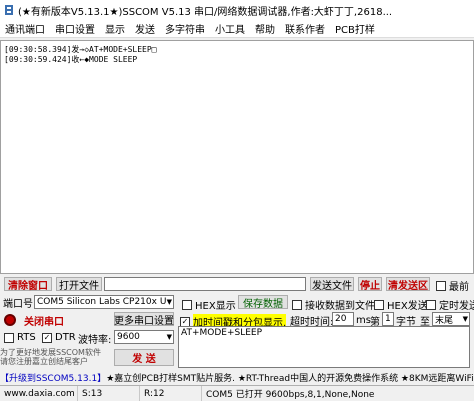  What do you see at coordinates (80, 49) in the screenshot?
I see `output-line: [09:30:58.394]发→◇AT+MODE+SLEEP□` at bounding box center [80, 49].